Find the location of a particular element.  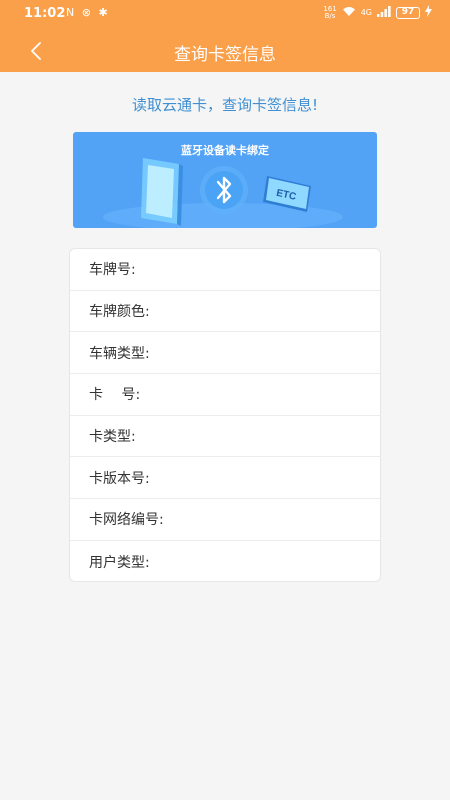

nav-bar: 查询卡签信息 is located at coordinates (225, 51).